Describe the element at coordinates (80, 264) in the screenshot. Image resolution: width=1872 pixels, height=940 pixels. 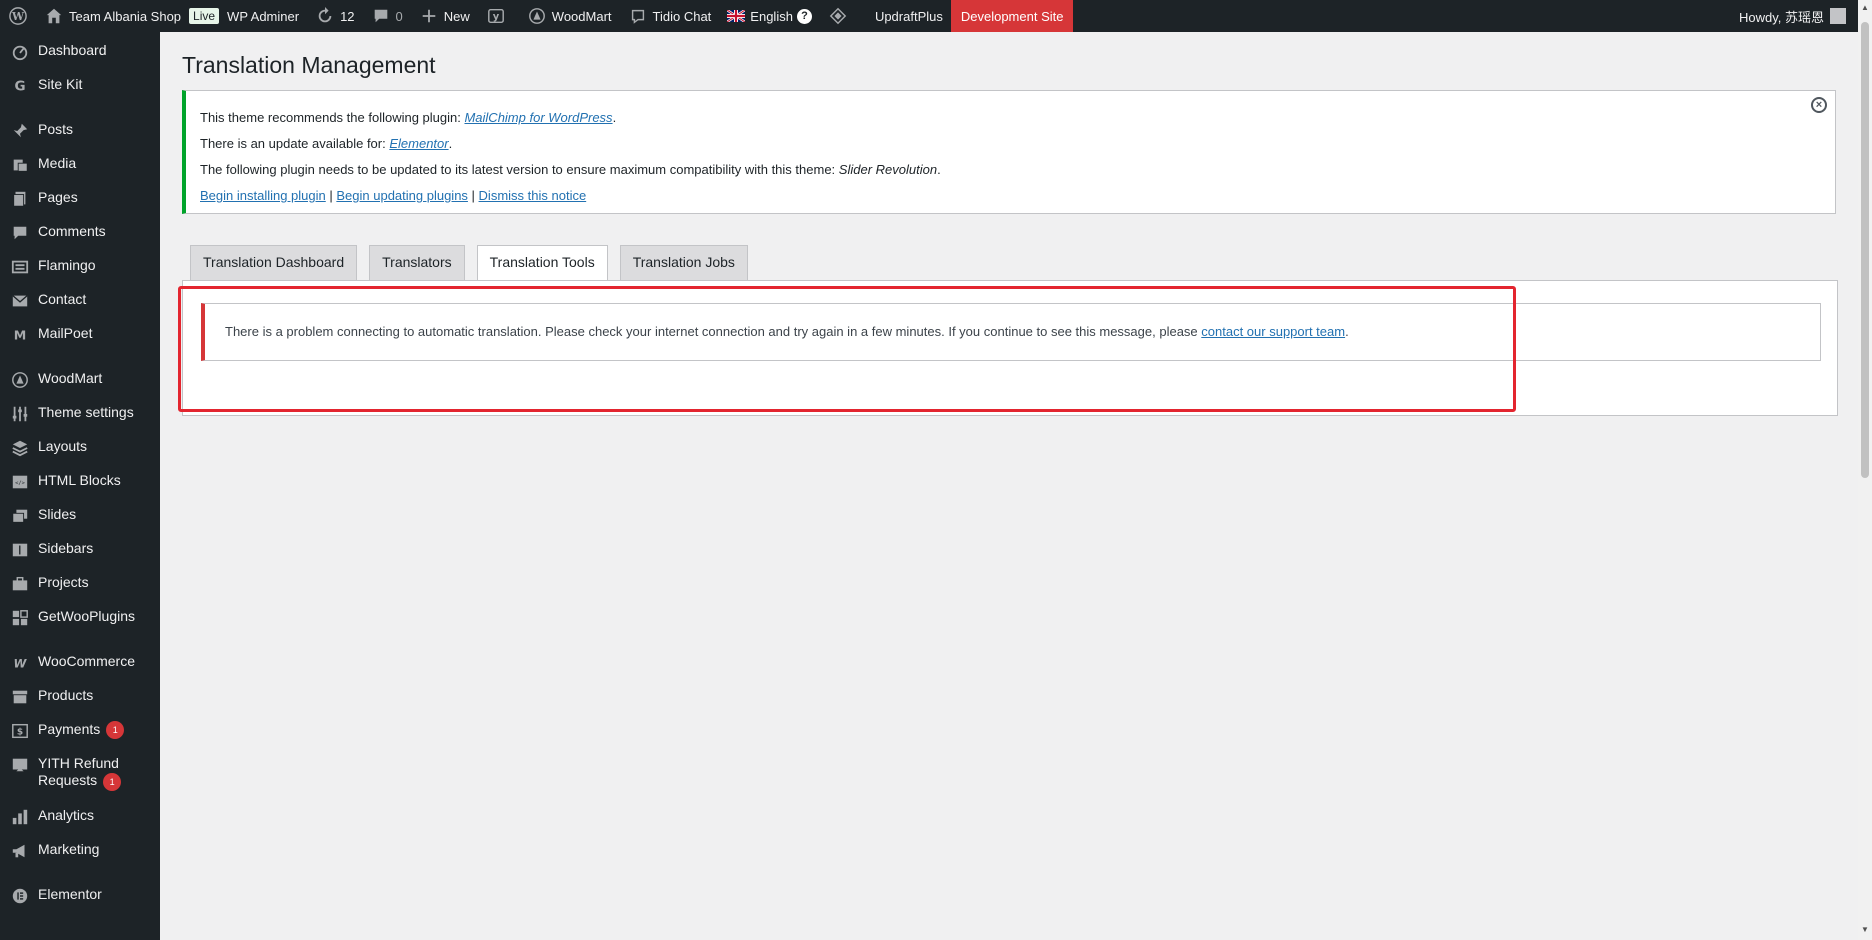
I see `sidebar-item-flamingo: Flamingo` at that location.